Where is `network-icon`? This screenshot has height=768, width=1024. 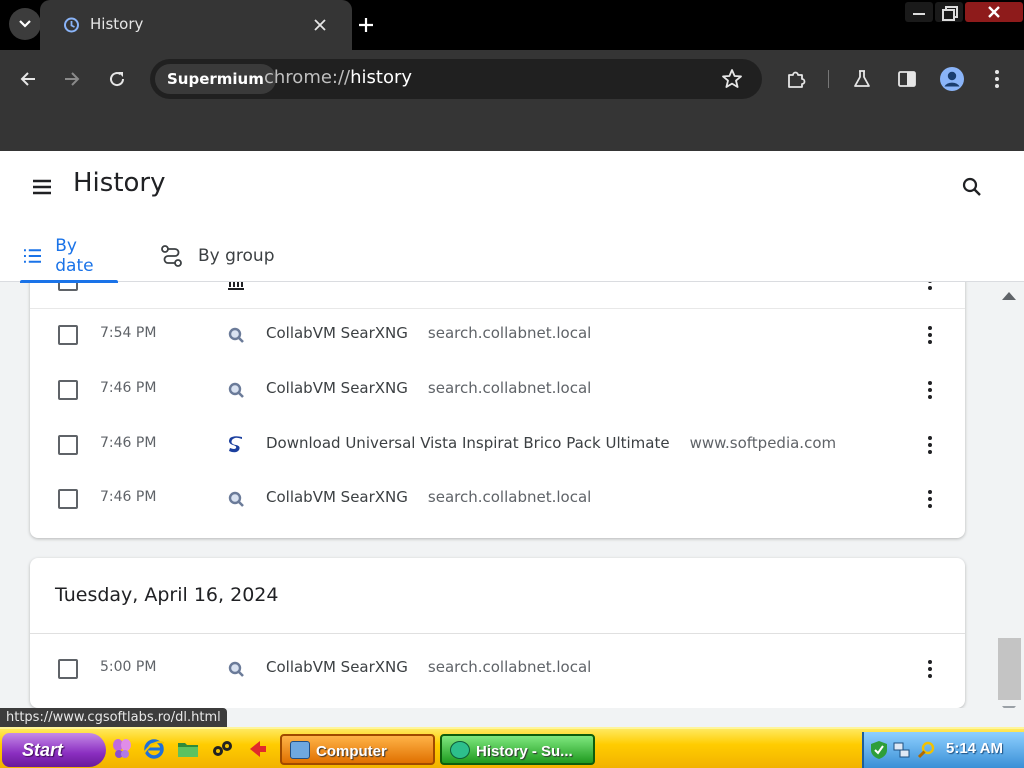
network-icon is located at coordinates (902, 750).